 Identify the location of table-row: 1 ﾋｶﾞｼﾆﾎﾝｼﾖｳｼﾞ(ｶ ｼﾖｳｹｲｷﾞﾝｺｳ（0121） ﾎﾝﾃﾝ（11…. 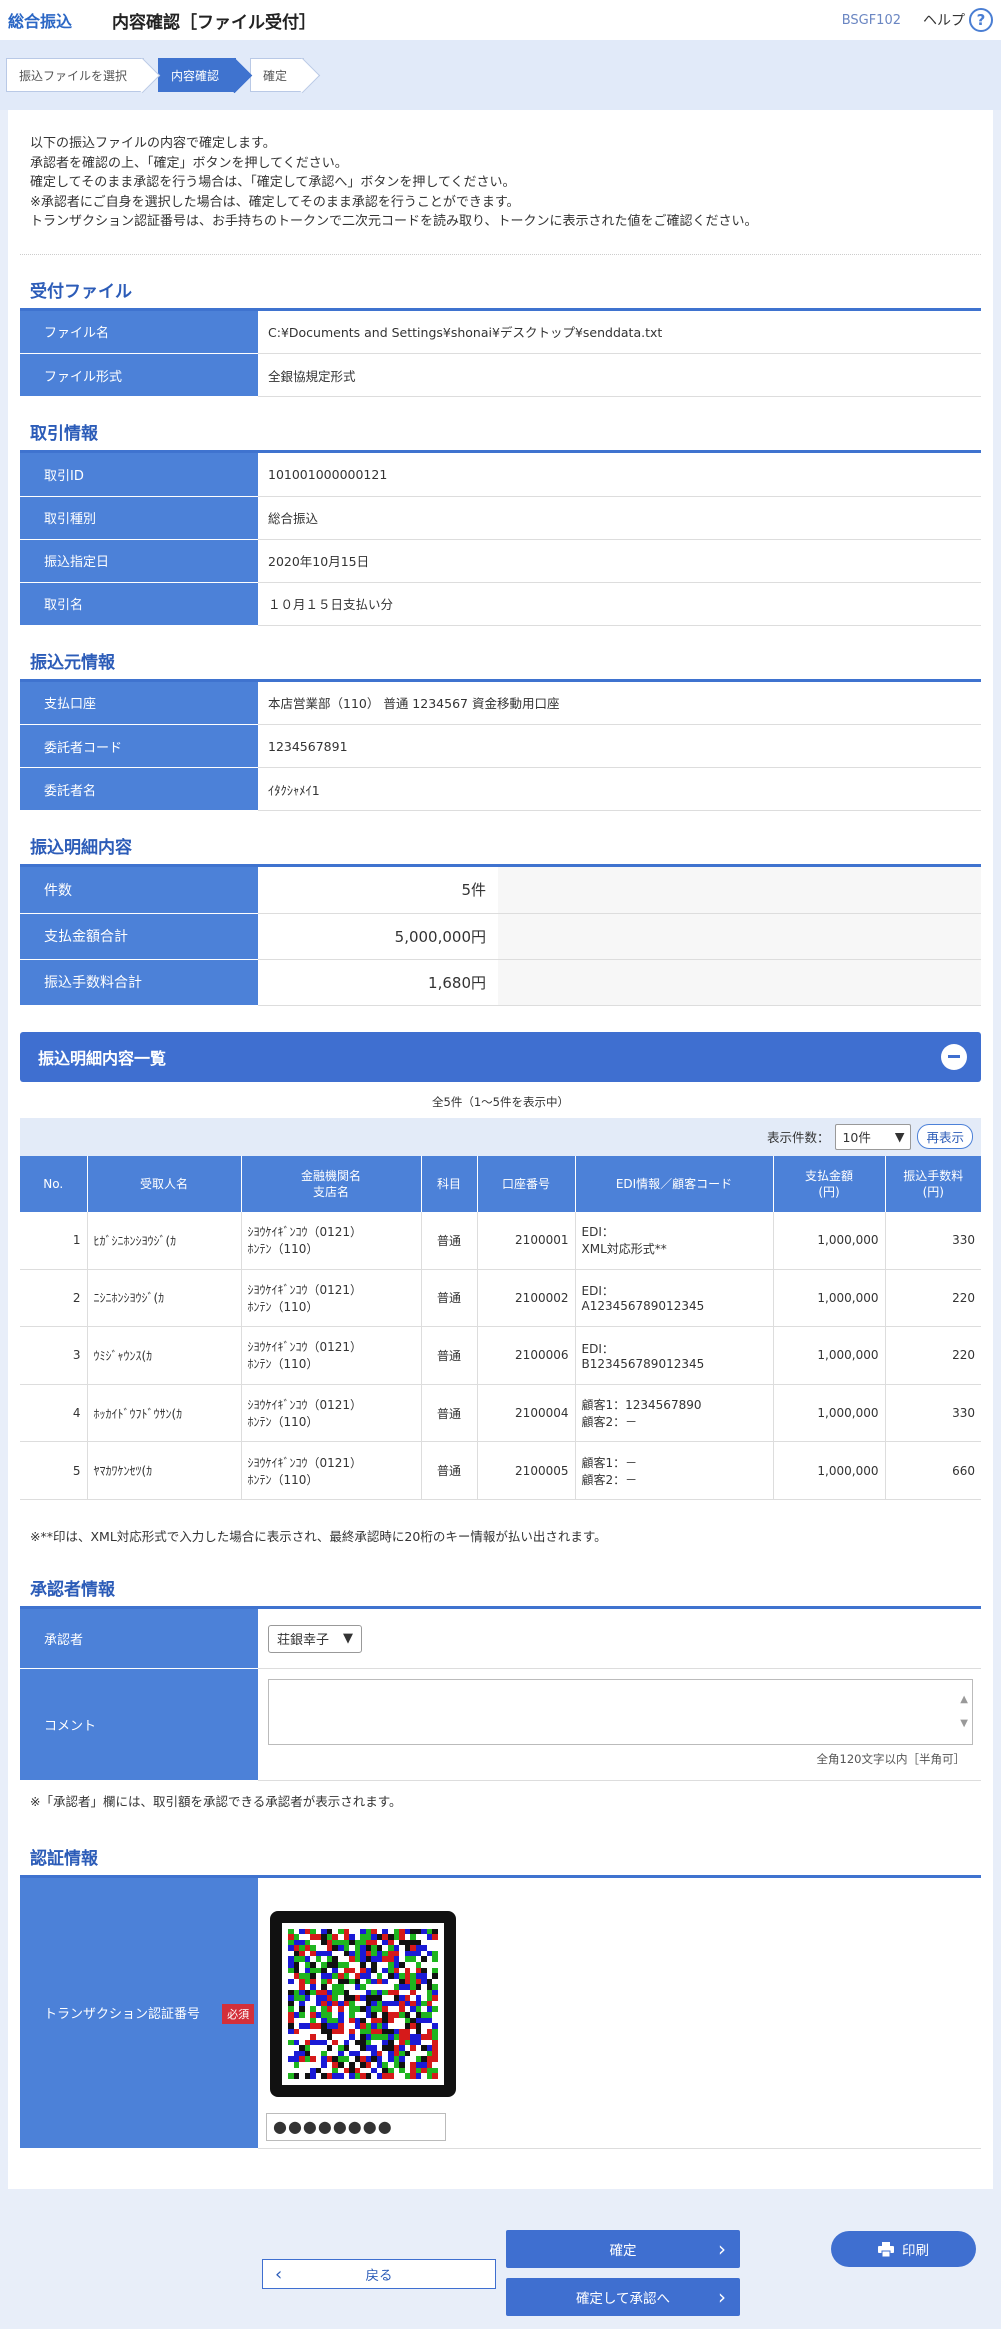
(500, 1240).